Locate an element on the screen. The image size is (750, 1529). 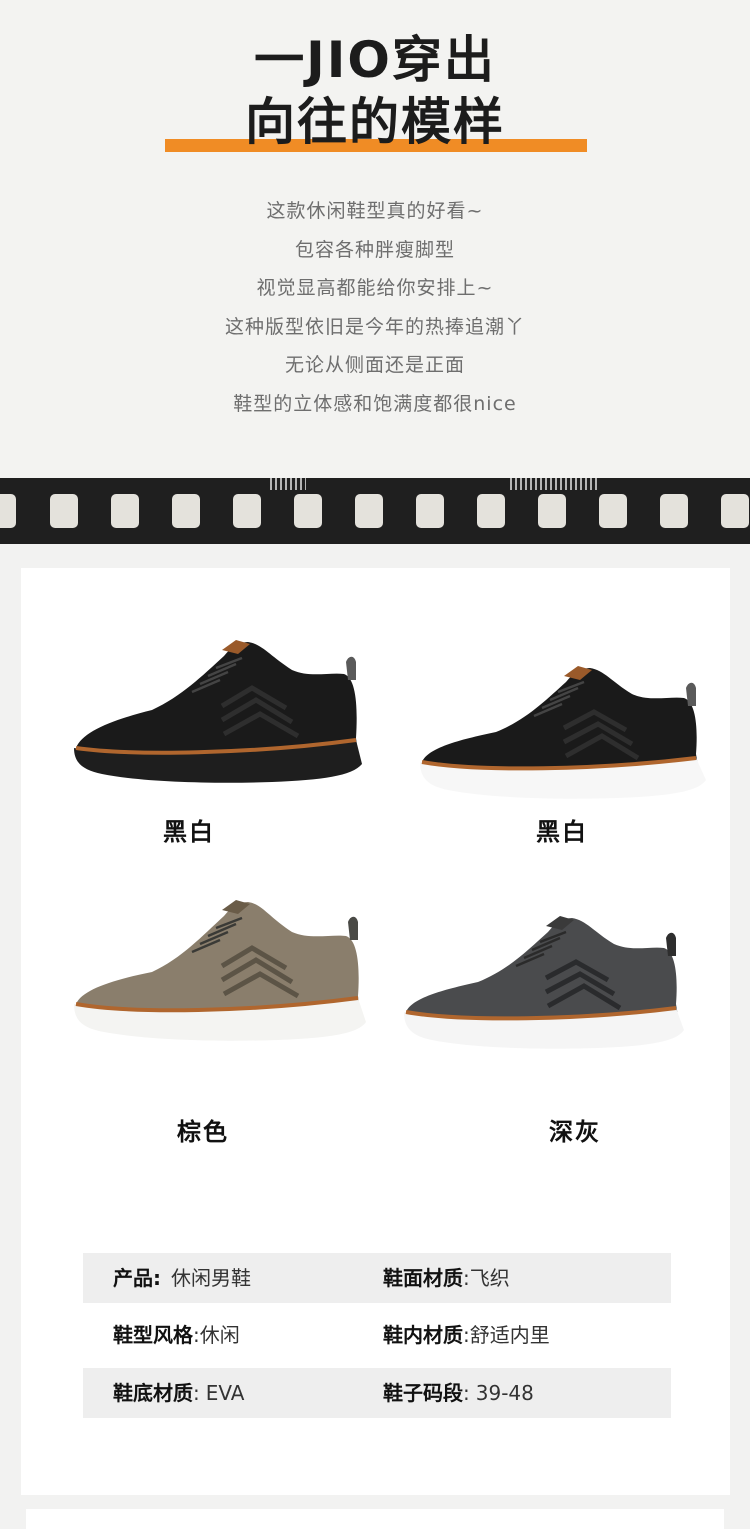
spec-cell: 鞋底材质: EVA is located at coordinates (178, 1393).